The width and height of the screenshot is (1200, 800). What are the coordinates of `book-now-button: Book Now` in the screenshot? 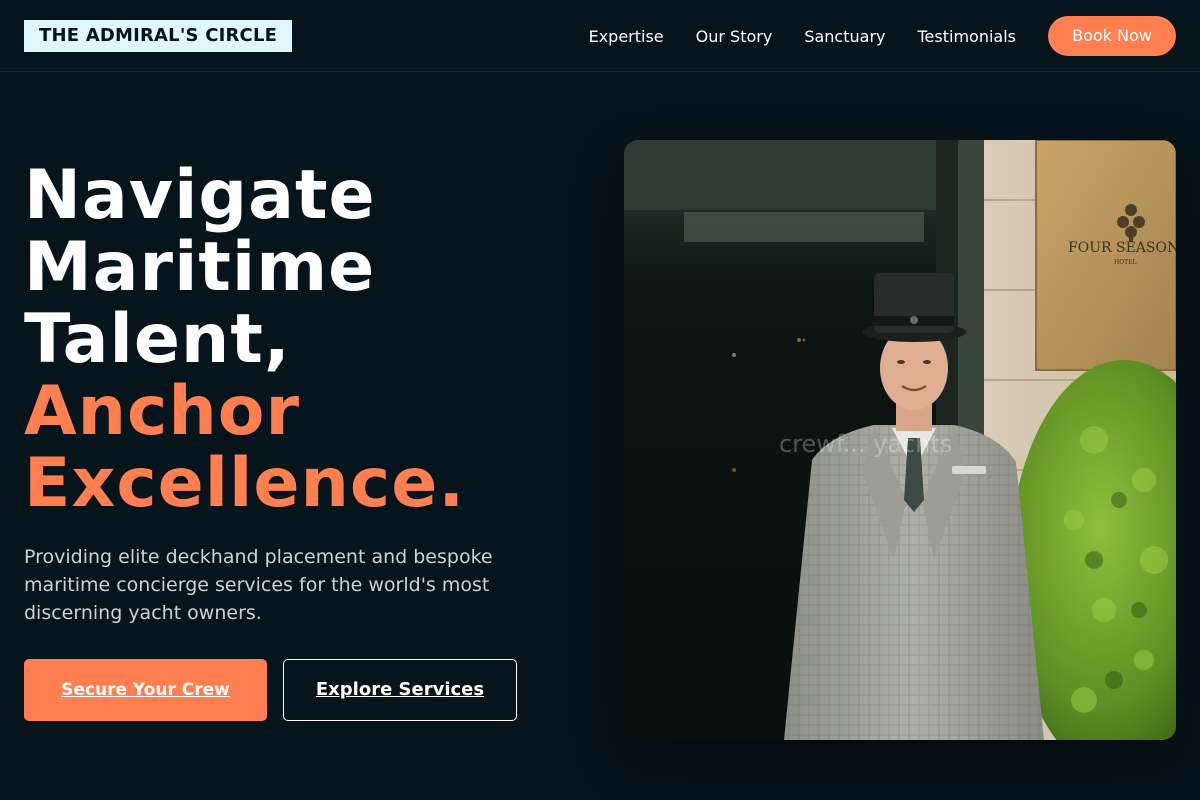 It's located at (1112, 36).